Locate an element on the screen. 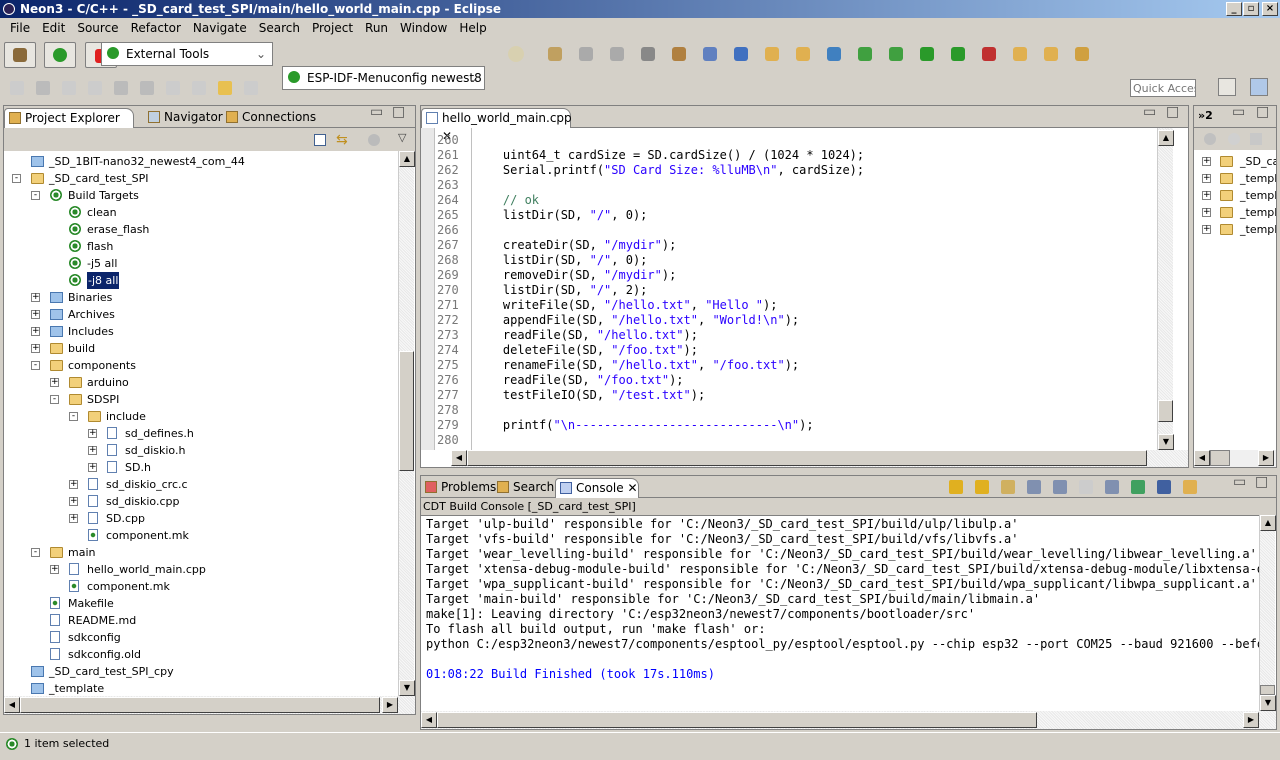 Image resolution: width=1280 pixels, height=760 pixels. tree-item: component.mk is located at coordinates (201, 586).